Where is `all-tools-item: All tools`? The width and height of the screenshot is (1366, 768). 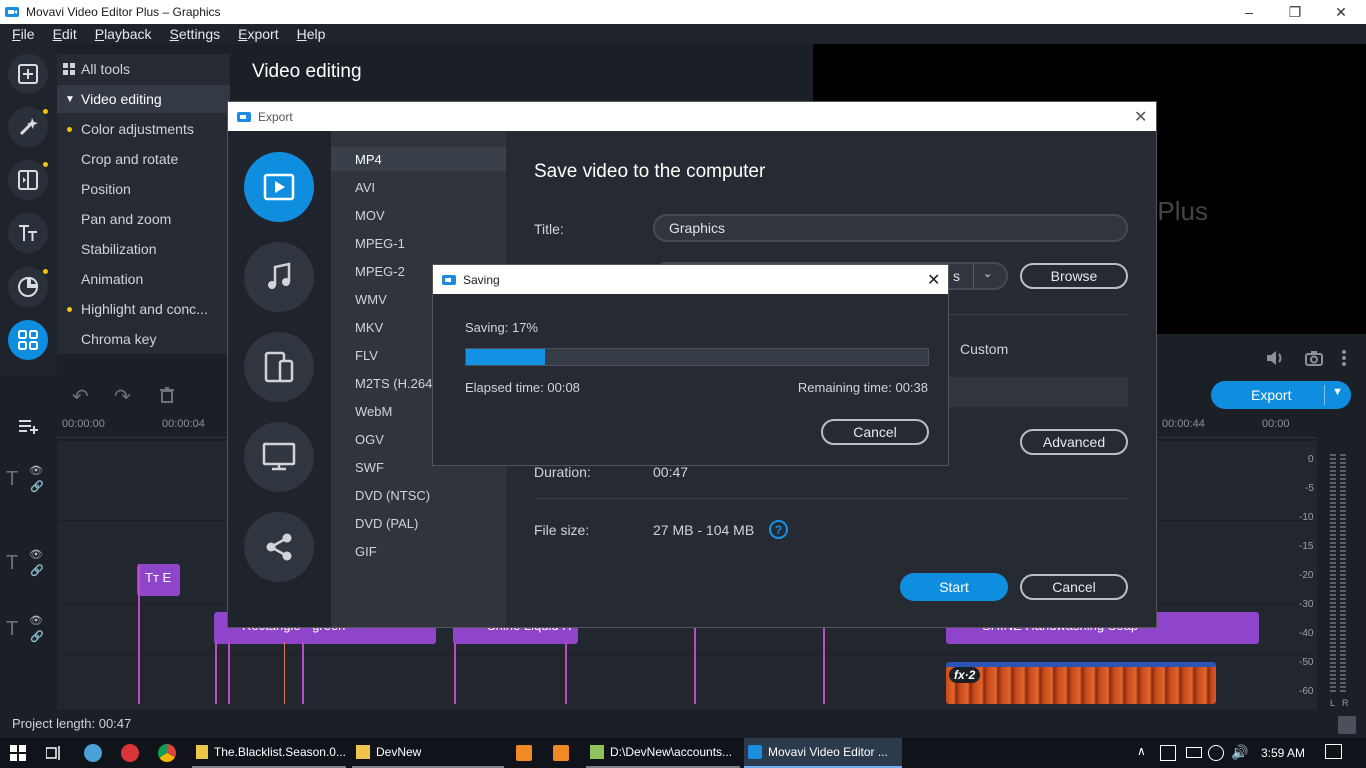 all-tools-item: All tools is located at coordinates (143, 69).